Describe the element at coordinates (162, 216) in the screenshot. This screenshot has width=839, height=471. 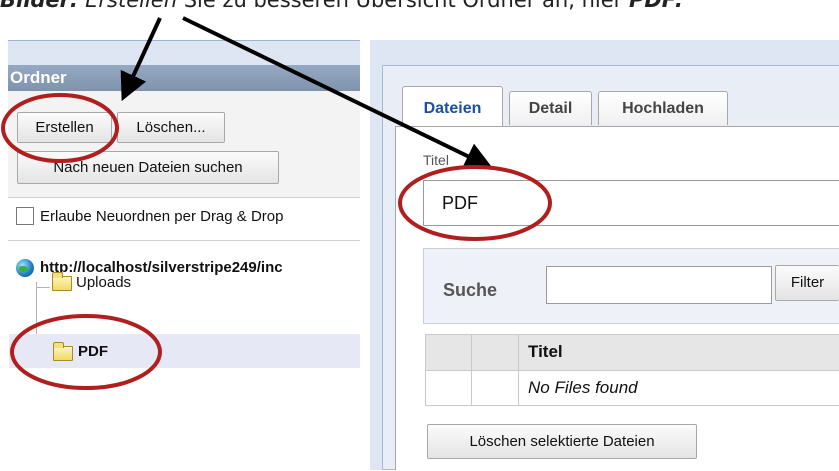
I see `dragdrop-label: Erlaube Neuordnen per Drag & Drop` at that location.